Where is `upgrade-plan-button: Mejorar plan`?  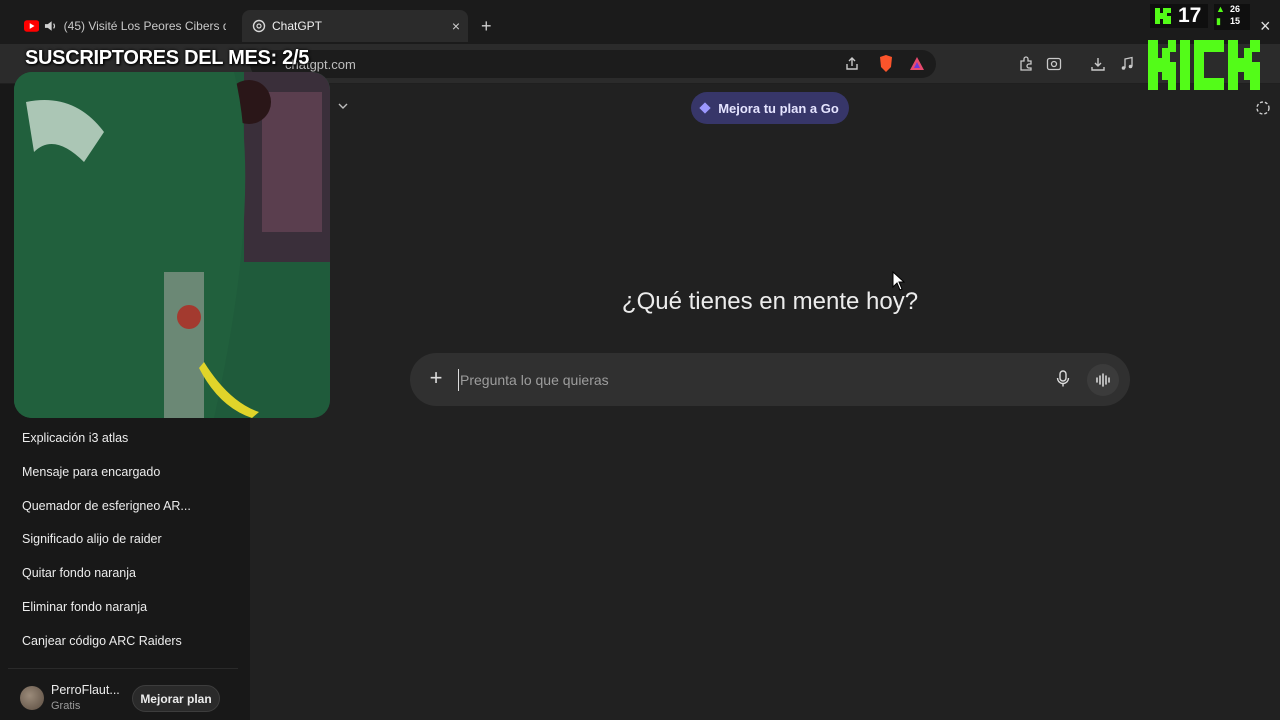
upgrade-plan-button: Mejorar plan is located at coordinates (176, 698).